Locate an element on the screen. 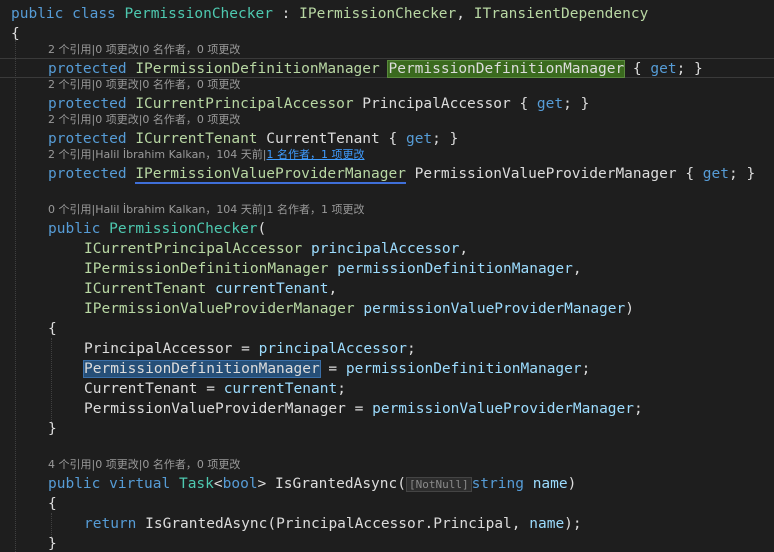 This screenshot has width=774, height=552. codelens: 4 个引用|0 项更改|0 名作者，0 项更改 is located at coordinates (144, 465).